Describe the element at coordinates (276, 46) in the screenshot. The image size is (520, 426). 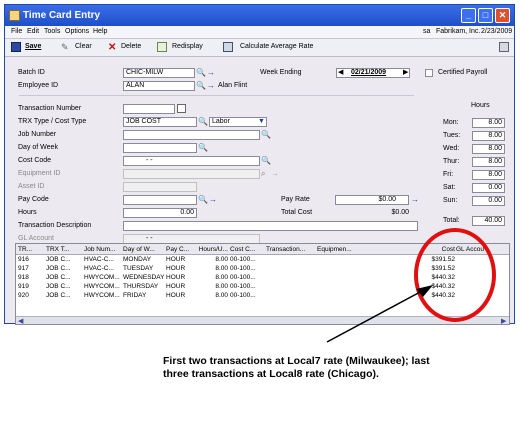
I see `calculate-average-rate-button: Calculate Average Rate` at that location.